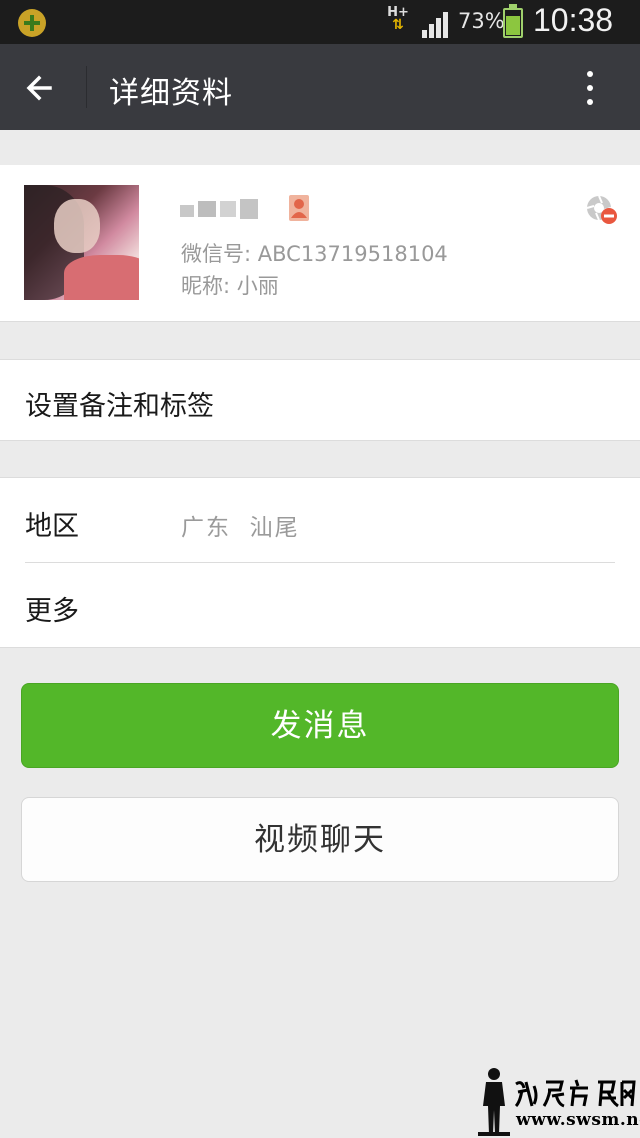 This screenshot has width=640, height=1138. Describe the element at coordinates (86, 87) in the screenshot. I see `title-divider` at that location.